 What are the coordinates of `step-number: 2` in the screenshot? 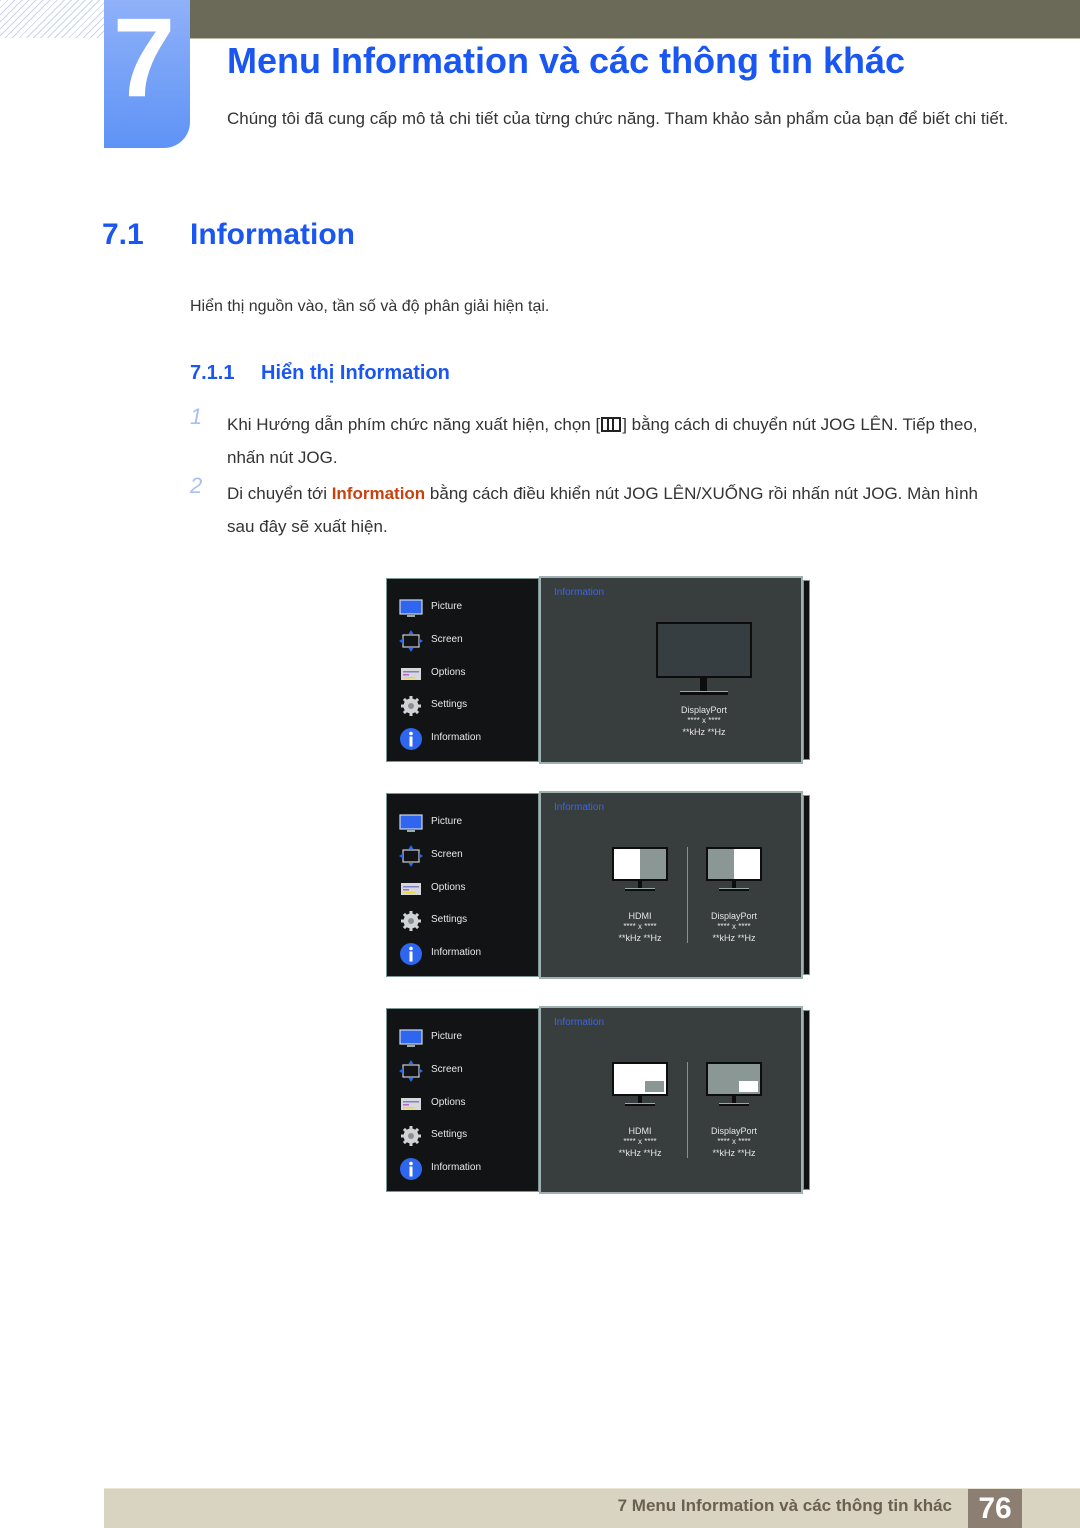 It's located at (196, 485).